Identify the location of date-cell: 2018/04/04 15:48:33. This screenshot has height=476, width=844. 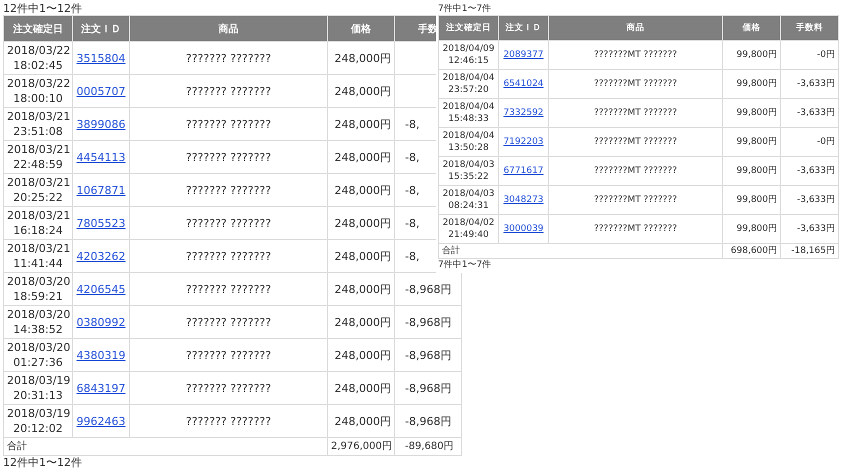
(468, 113).